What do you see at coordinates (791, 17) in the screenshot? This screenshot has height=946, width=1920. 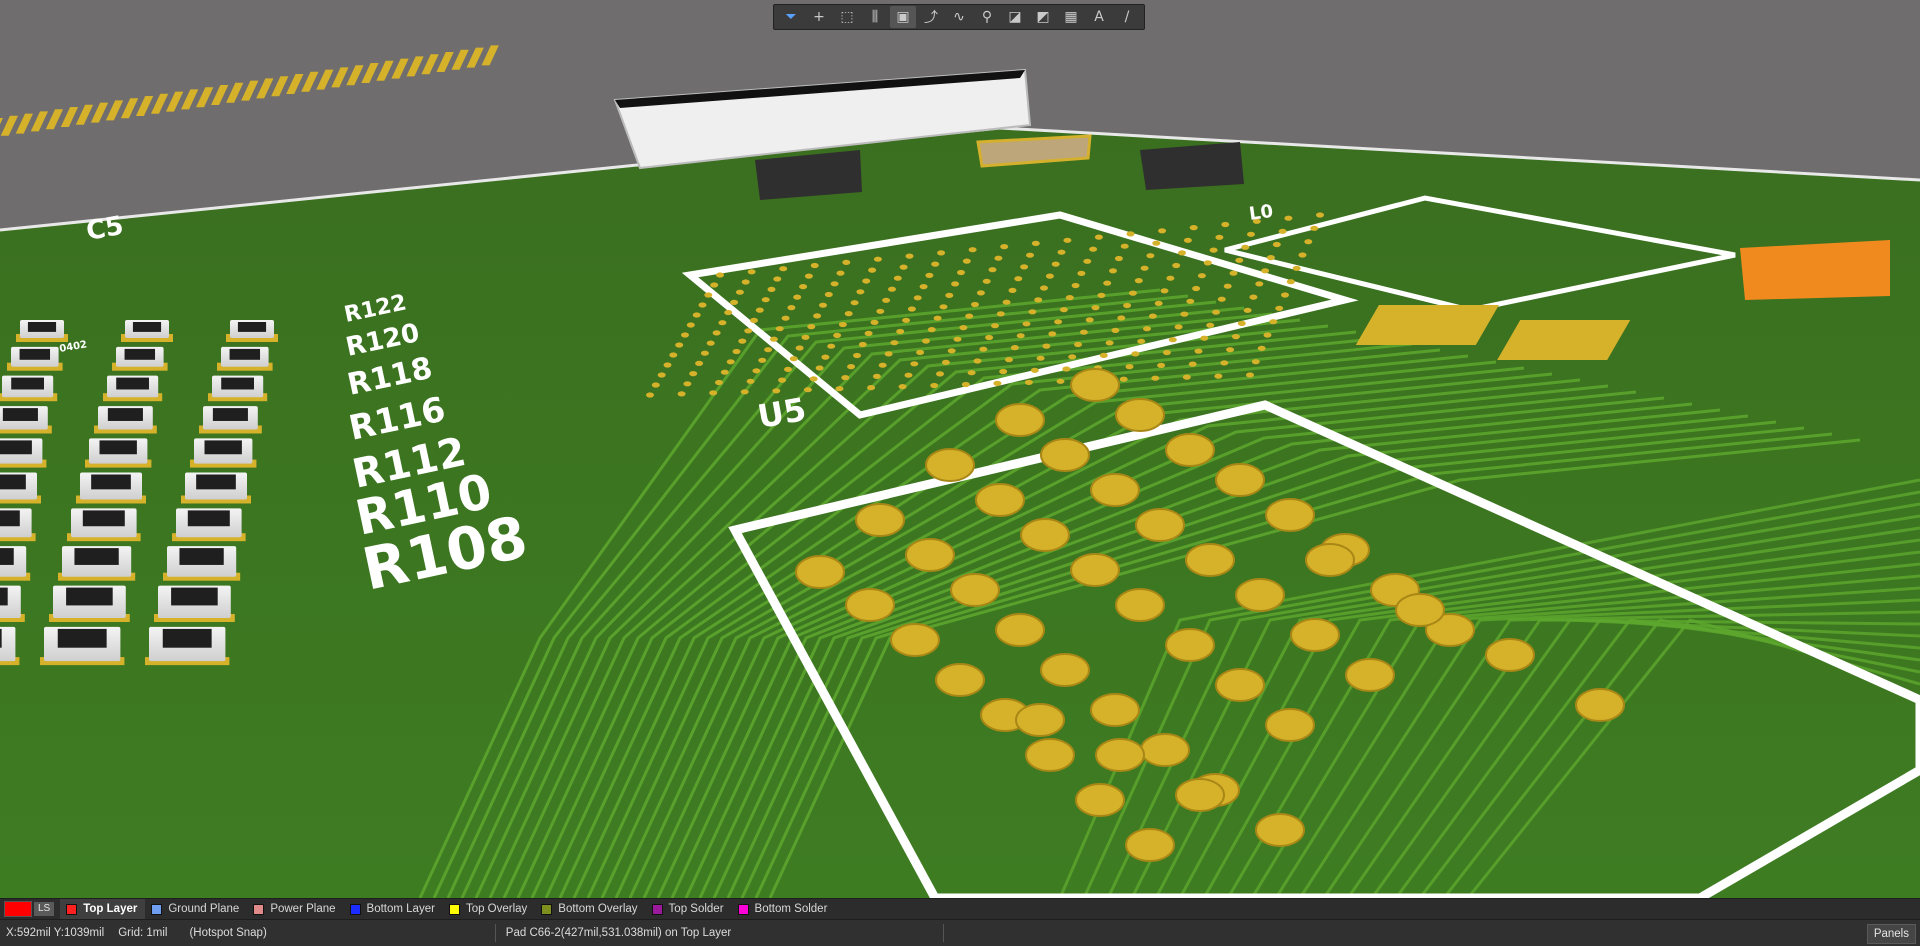 I see `filter-icon: ⏷` at bounding box center [791, 17].